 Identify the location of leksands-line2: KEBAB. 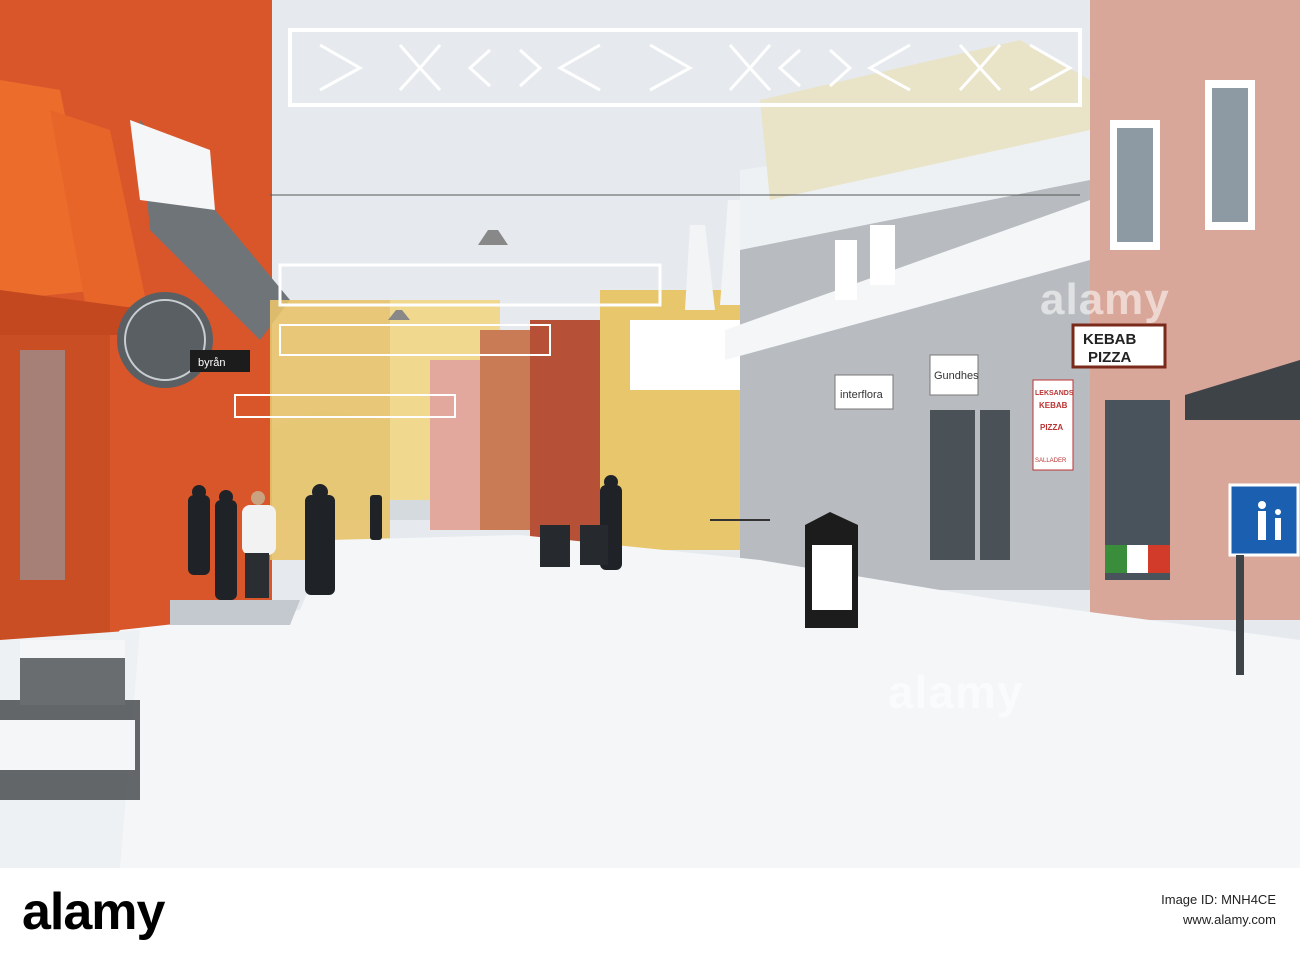
(1053, 405).